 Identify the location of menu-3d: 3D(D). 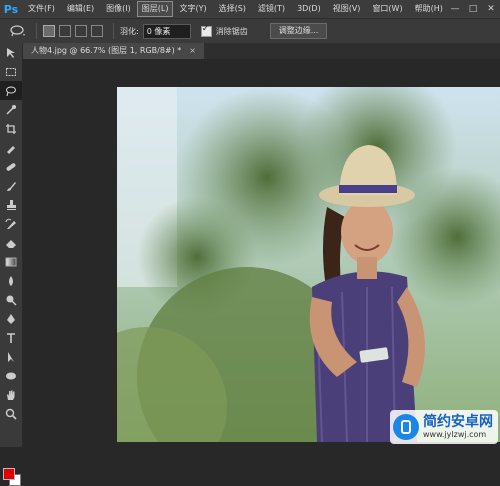
(309, 9).